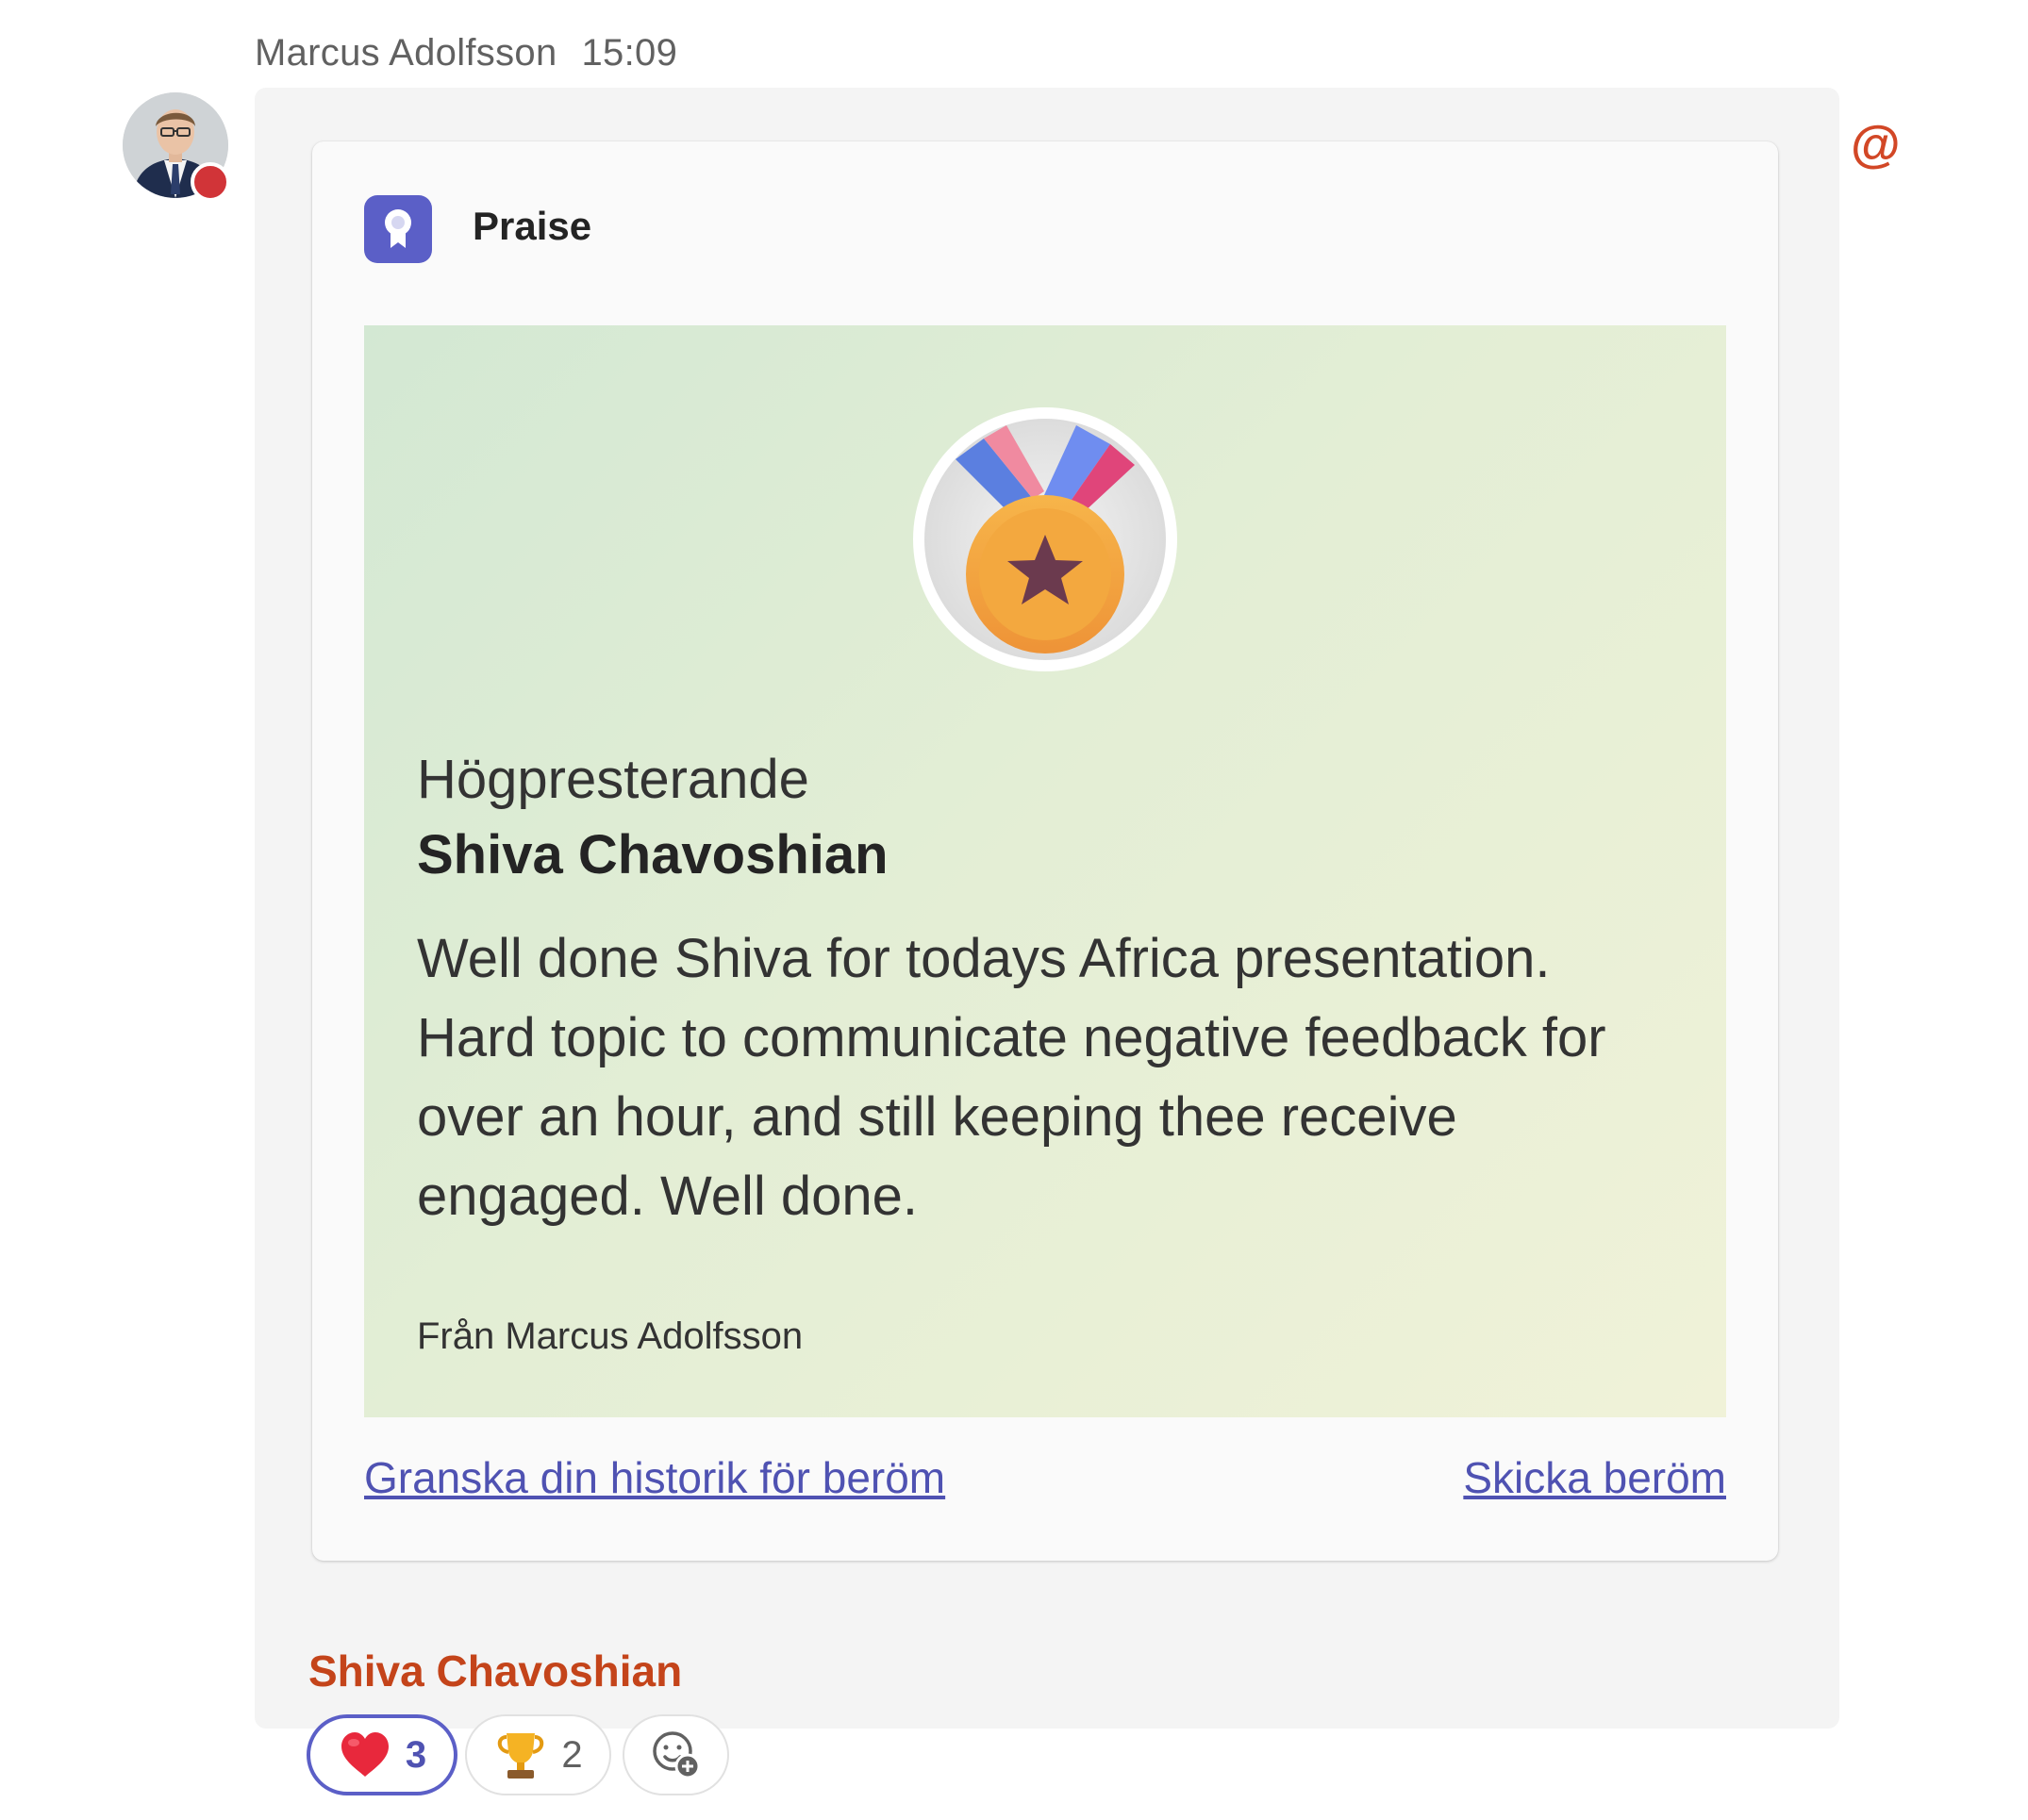  What do you see at coordinates (210, 182) in the screenshot?
I see `presence-status-dot` at bounding box center [210, 182].